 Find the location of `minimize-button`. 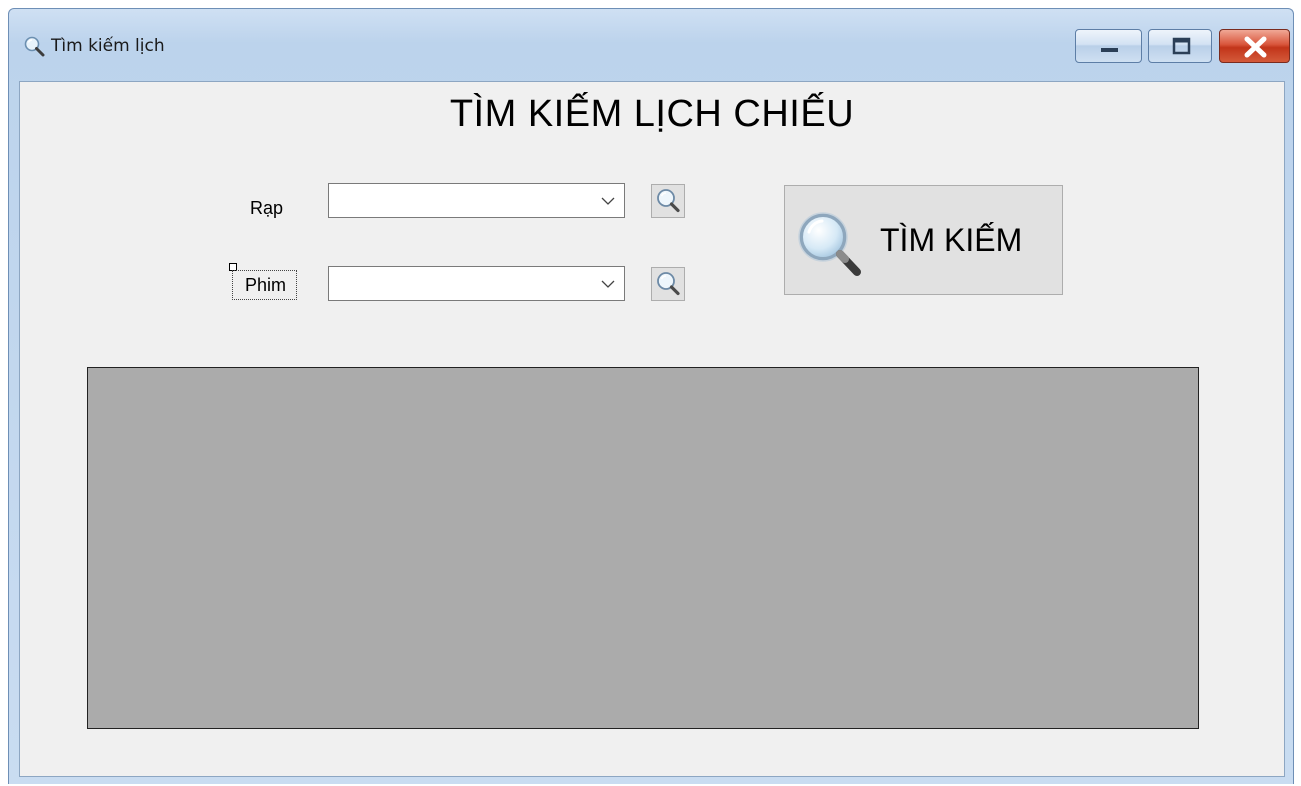

minimize-button is located at coordinates (1108, 46).